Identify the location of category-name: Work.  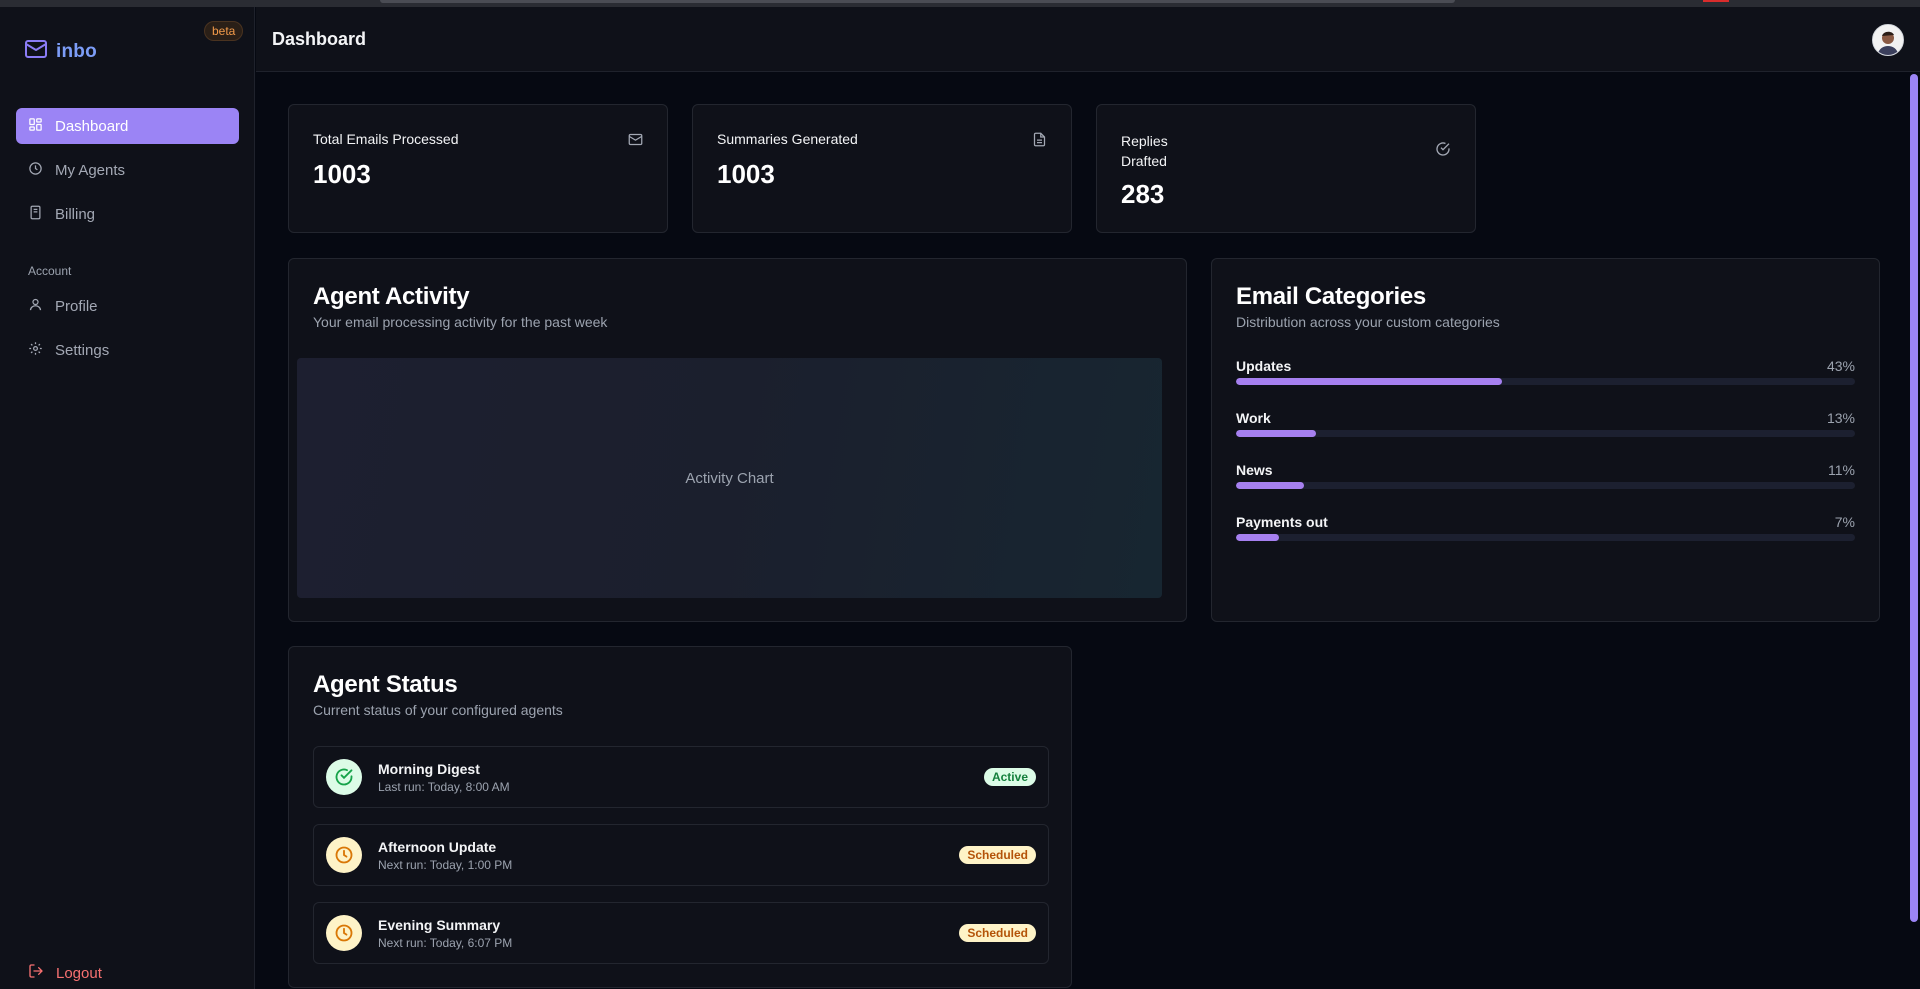
(1253, 418).